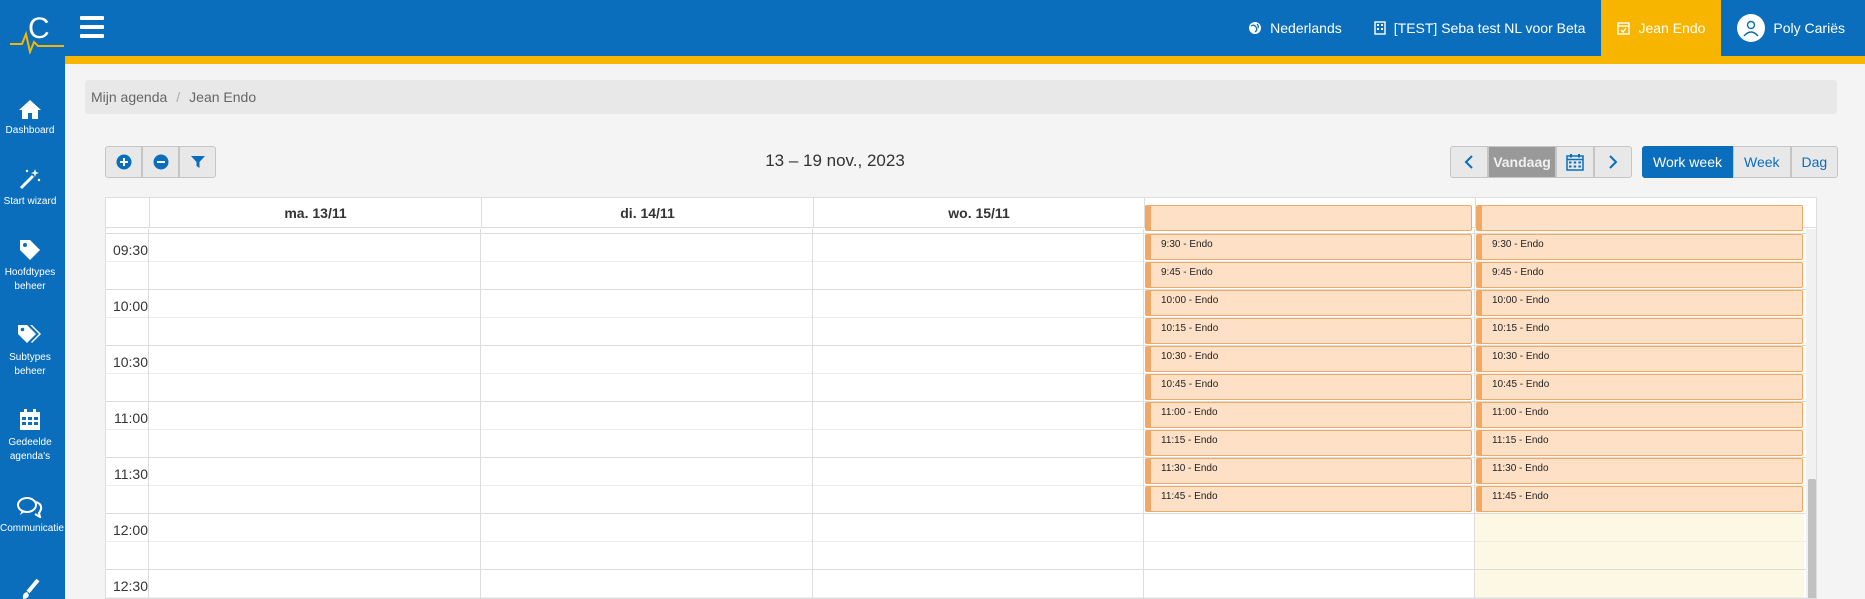 This screenshot has width=1865, height=599. I want to click on breadcrumb-link-mijn-agenda: Mijn agenda, so click(129, 97).